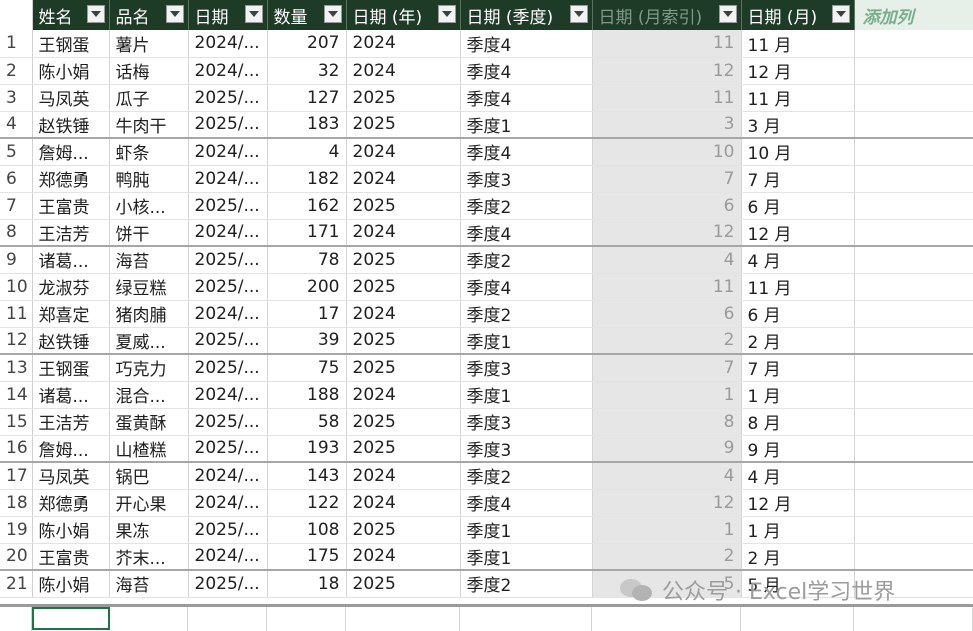 Image resolution: width=973 pixels, height=631 pixels. What do you see at coordinates (307, 368) in the screenshot?
I see `cell-qty: 75` at bounding box center [307, 368].